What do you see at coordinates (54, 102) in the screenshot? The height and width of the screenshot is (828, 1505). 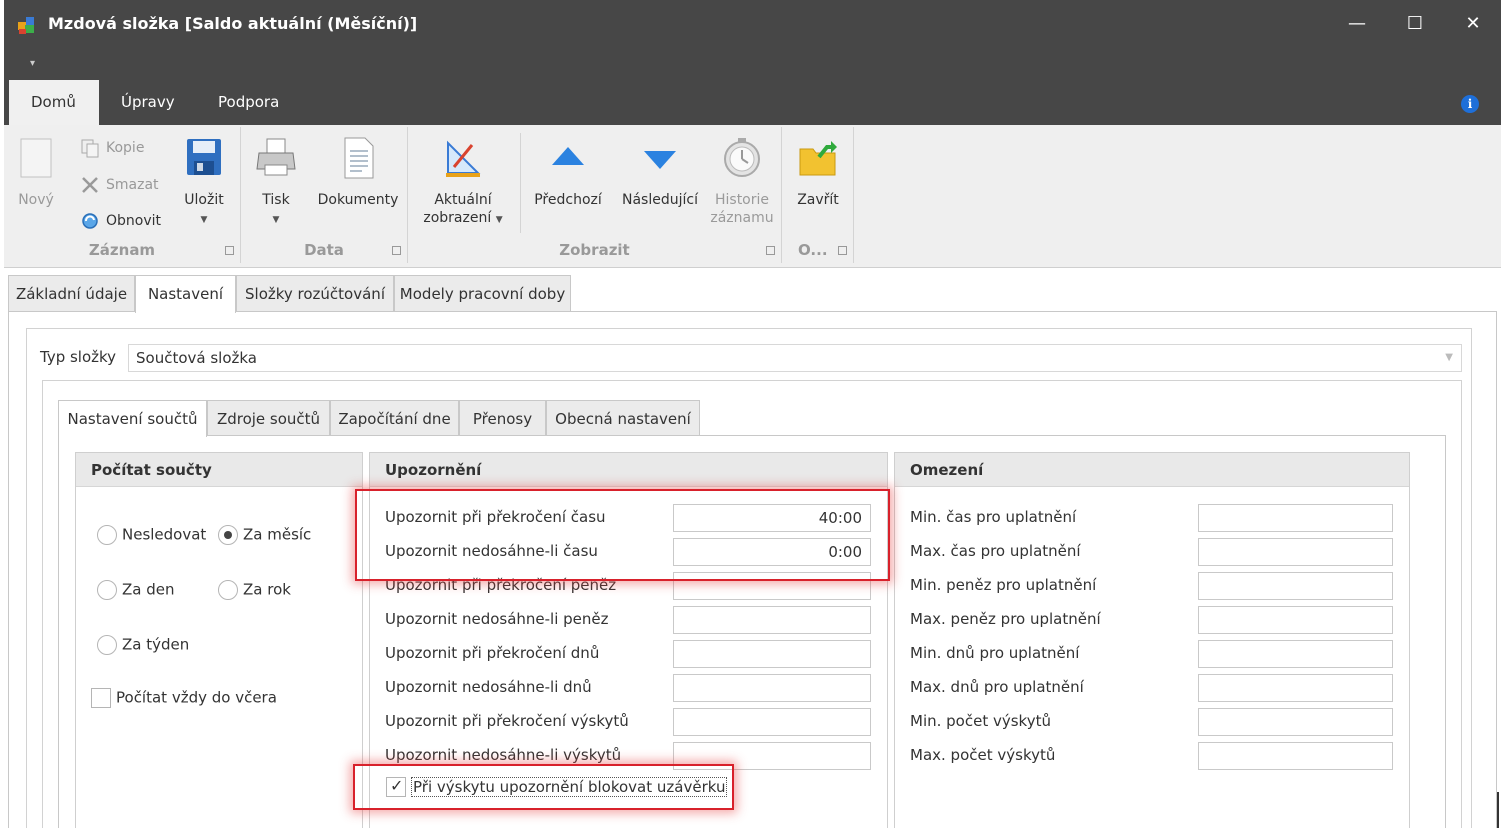 I see `ribbon-tab-domu: Domů` at bounding box center [54, 102].